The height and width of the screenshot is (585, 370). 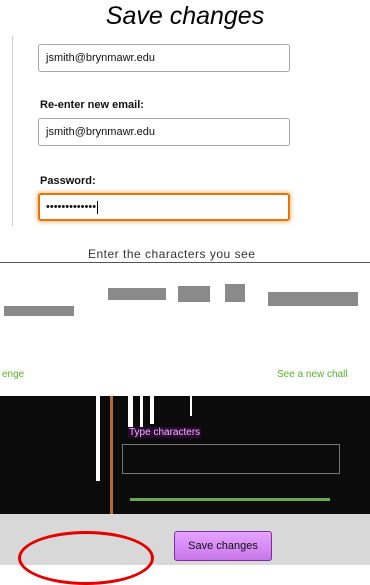 I want to click on caption-title: Save changes, so click(x=185, y=16).